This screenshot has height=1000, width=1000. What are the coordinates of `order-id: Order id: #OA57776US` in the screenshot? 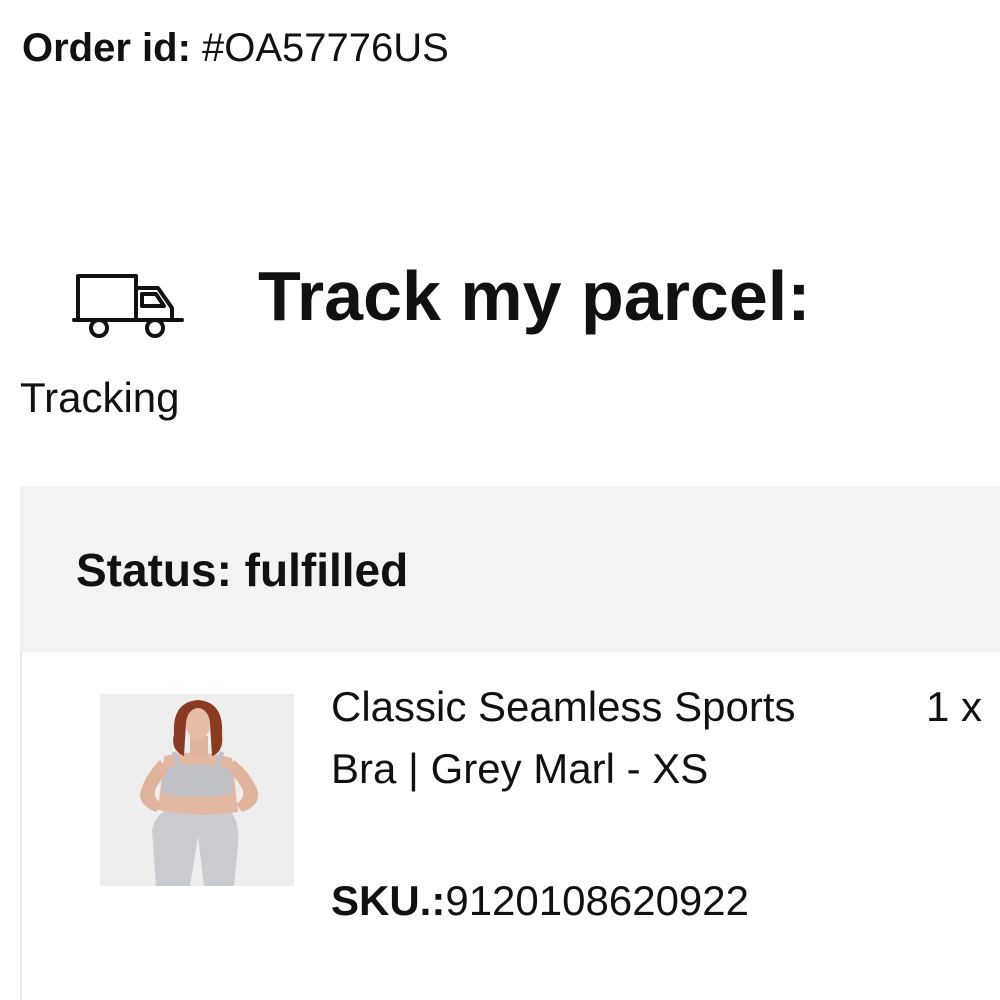 It's located at (235, 48).